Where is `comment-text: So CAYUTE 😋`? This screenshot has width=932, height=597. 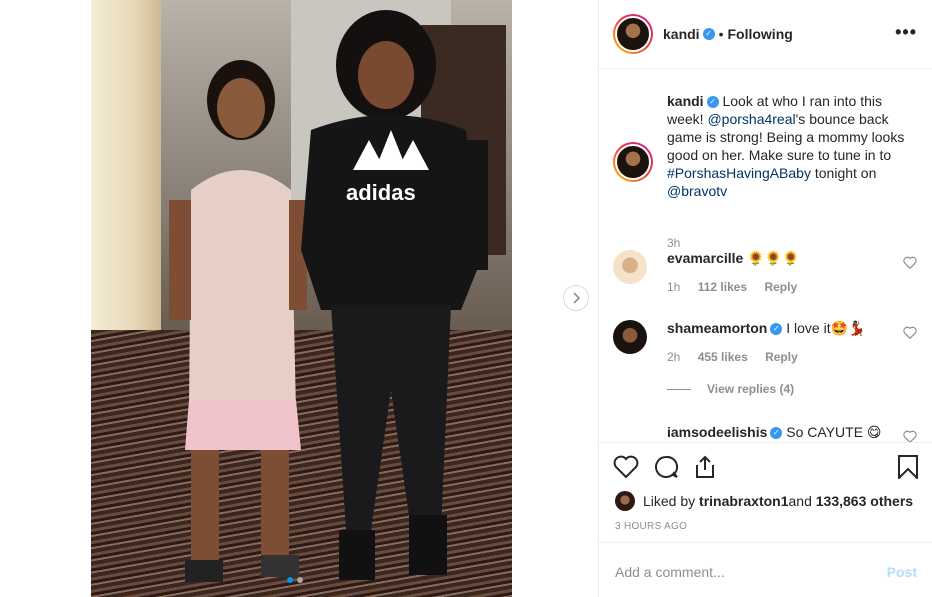
comment-text: So CAYUTE 😋 is located at coordinates (834, 432).